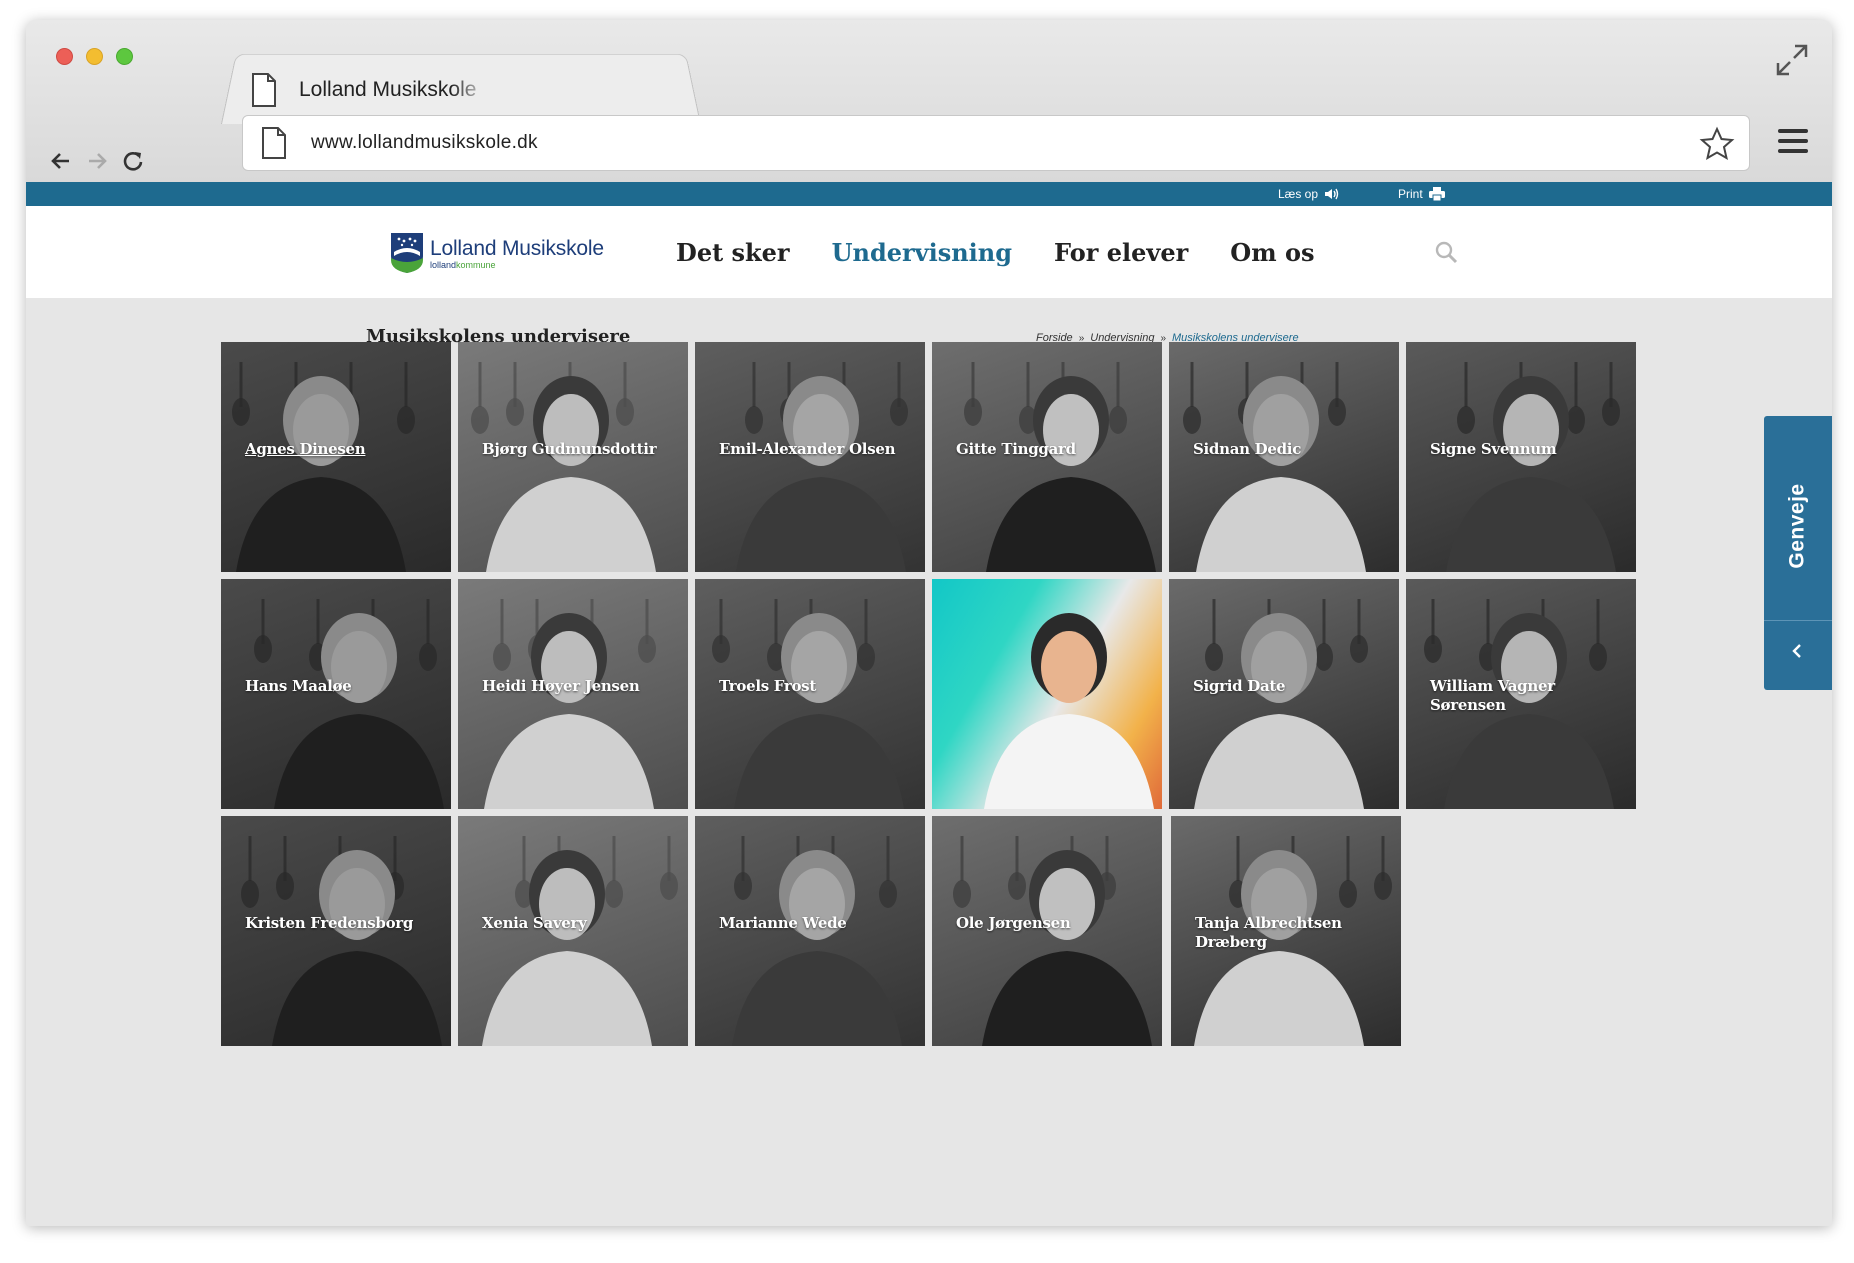 This screenshot has height=1263, width=1854. What do you see at coordinates (1410, 194) in the screenshot?
I see `print-label: Print` at bounding box center [1410, 194].